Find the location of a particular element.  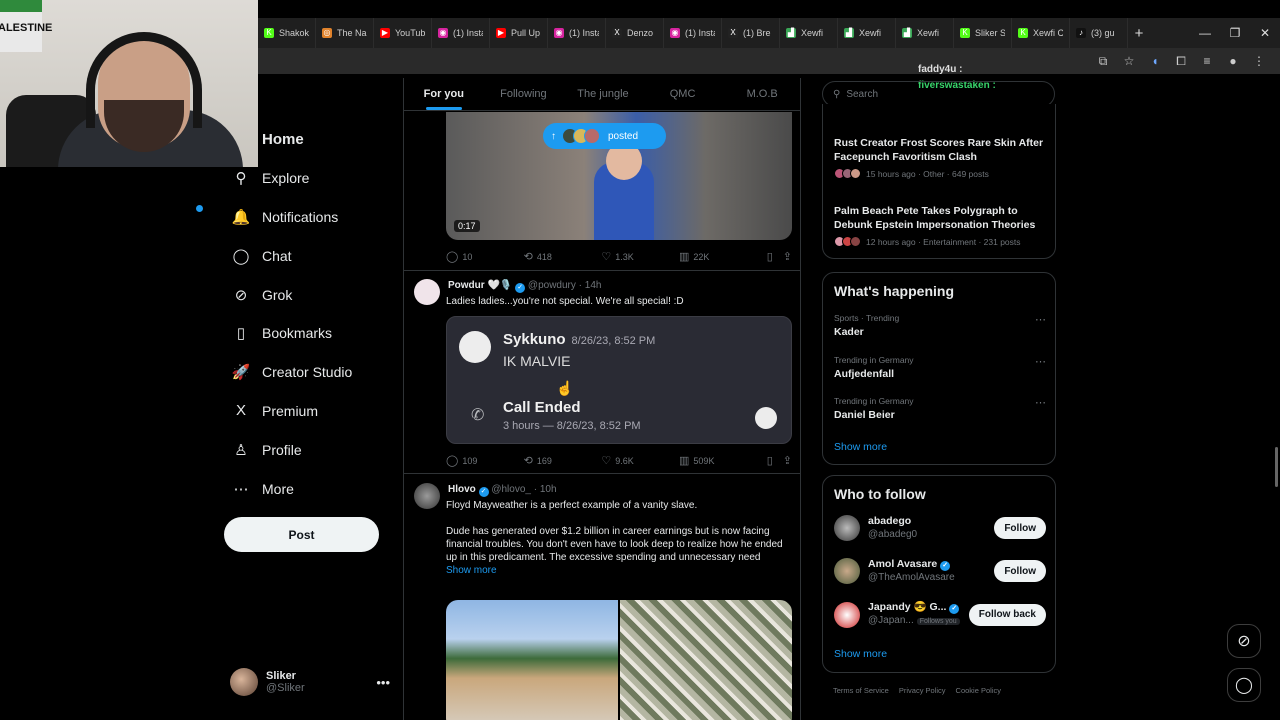

install-icon: ⧉ is located at coordinates (1103, 61).